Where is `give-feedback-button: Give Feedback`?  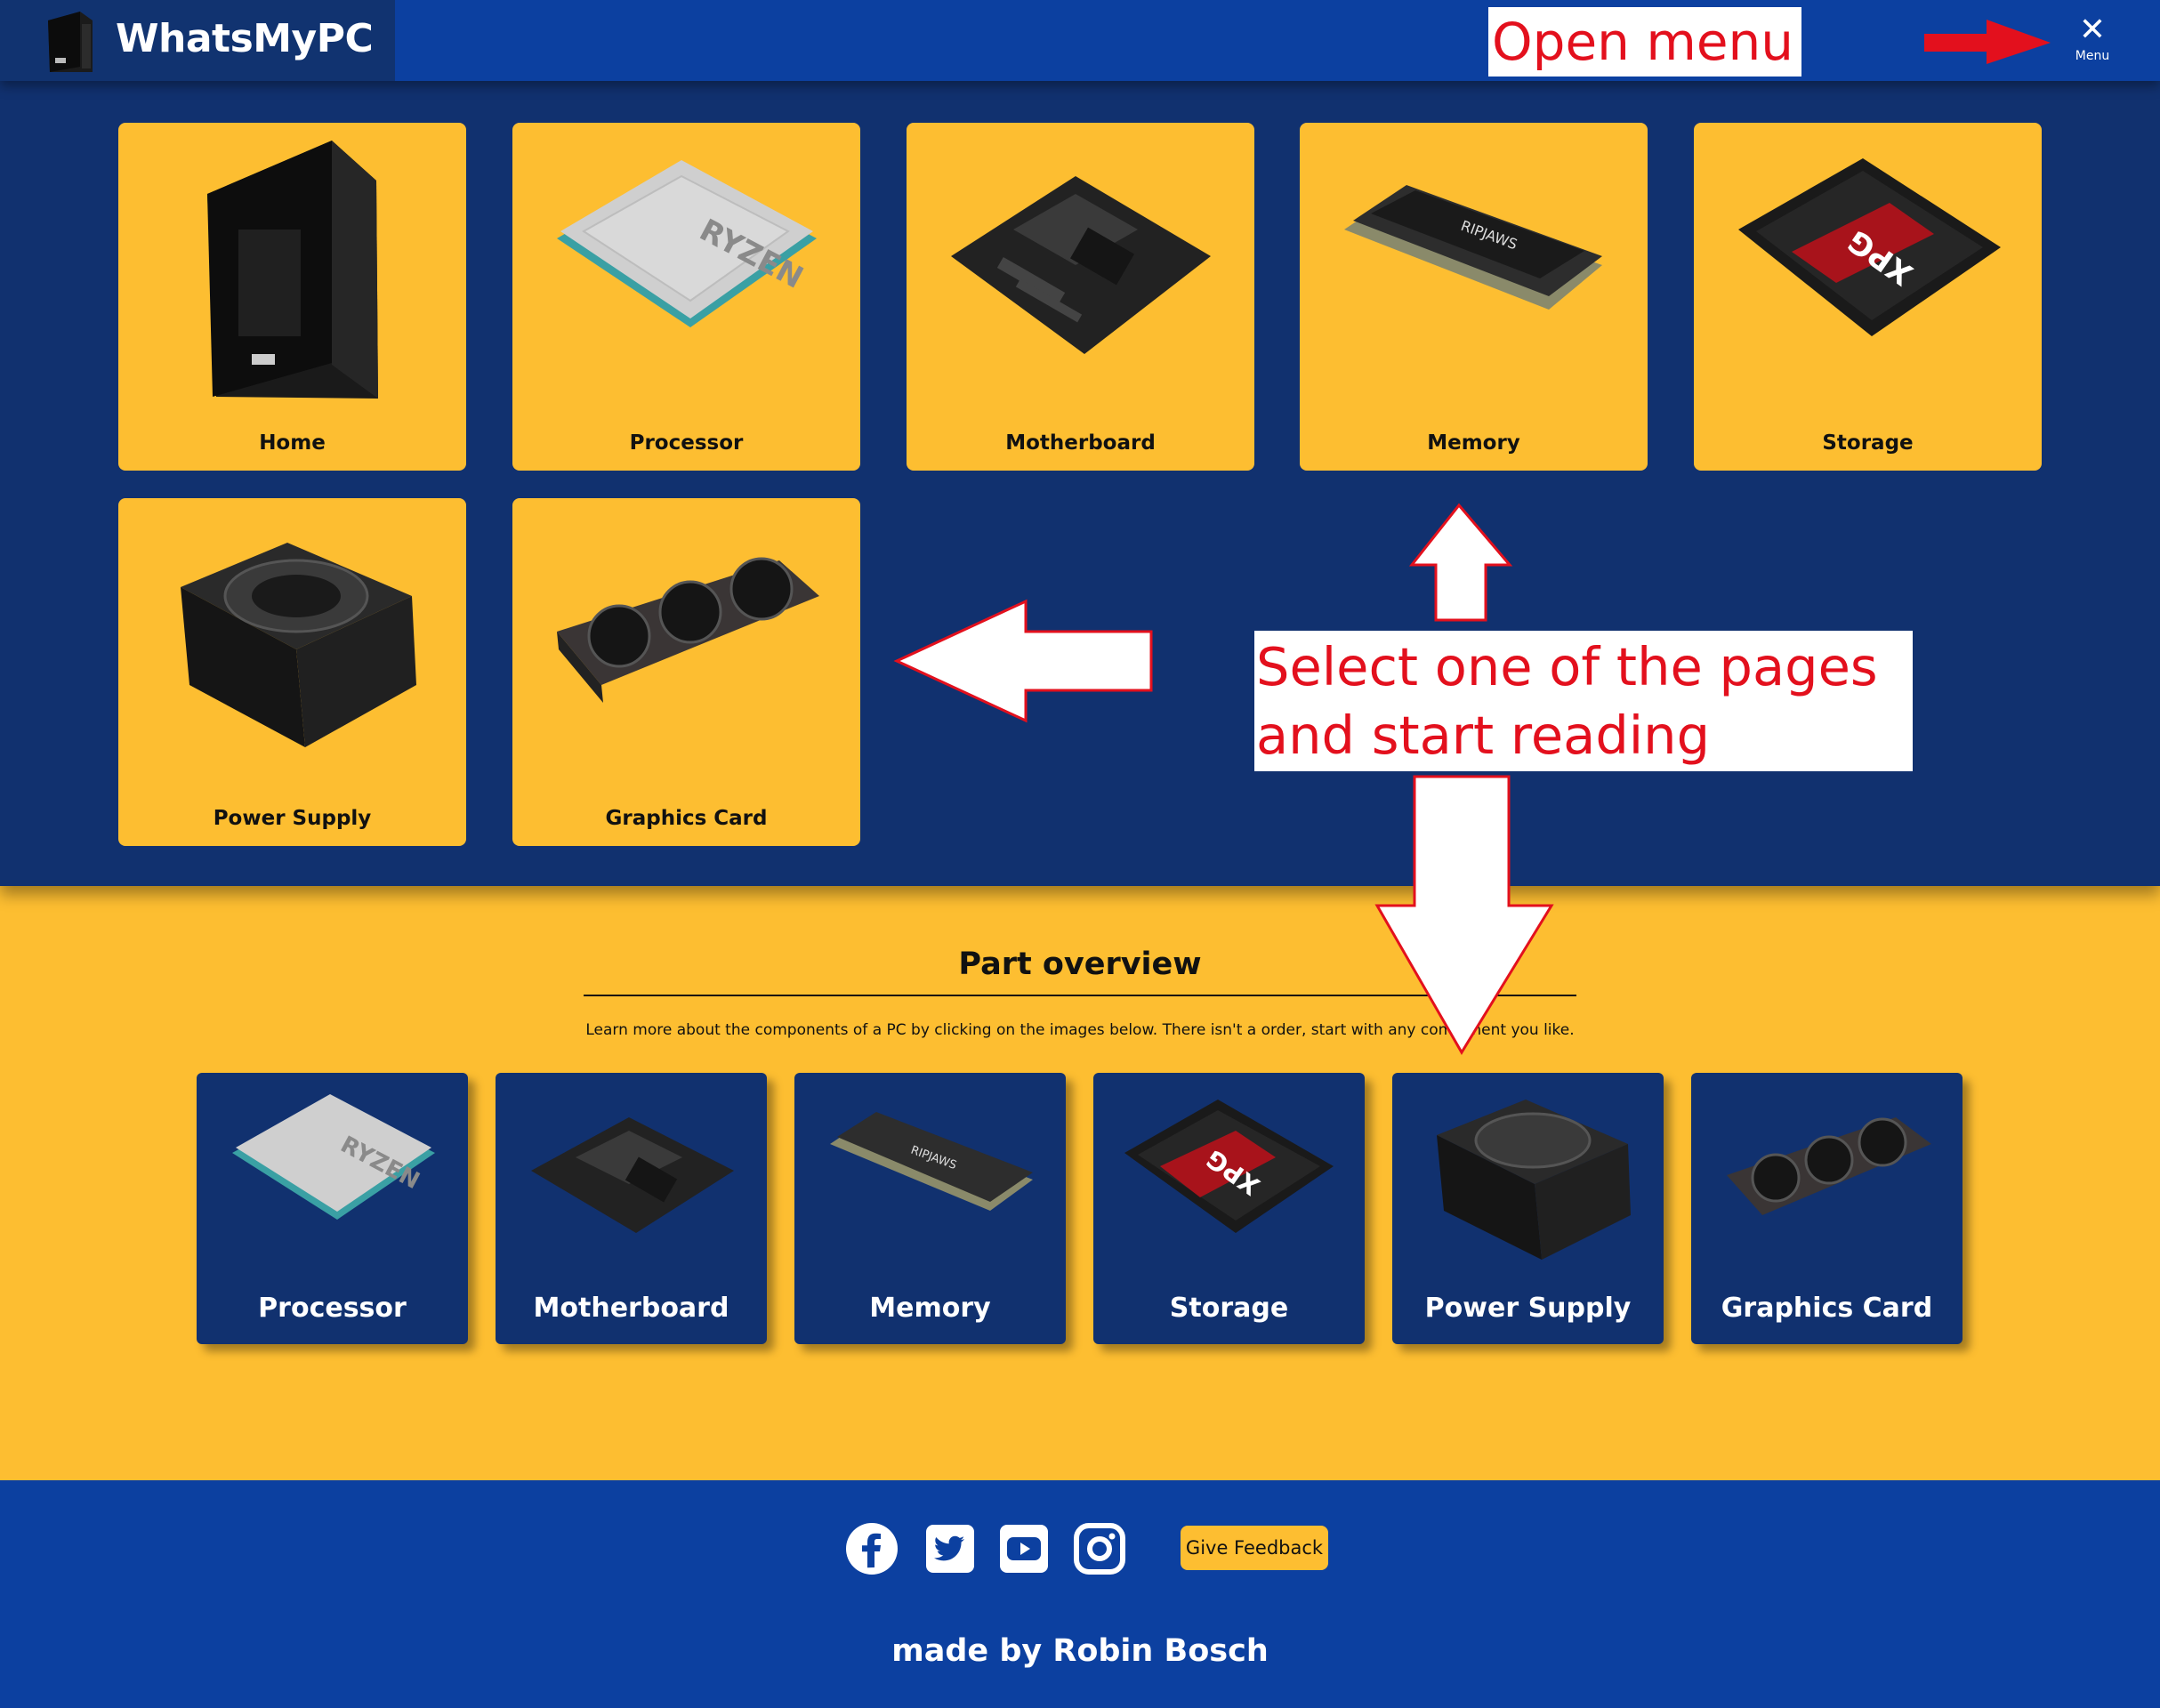 give-feedback-button: Give Feedback is located at coordinates (1254, 1548).